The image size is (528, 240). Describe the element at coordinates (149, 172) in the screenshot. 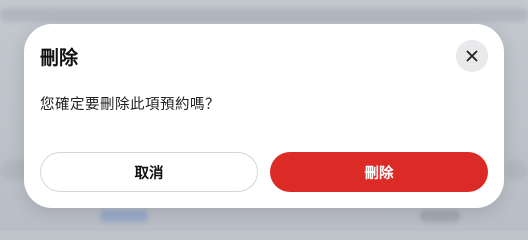

I see `cancel-button: 取消` at that location.